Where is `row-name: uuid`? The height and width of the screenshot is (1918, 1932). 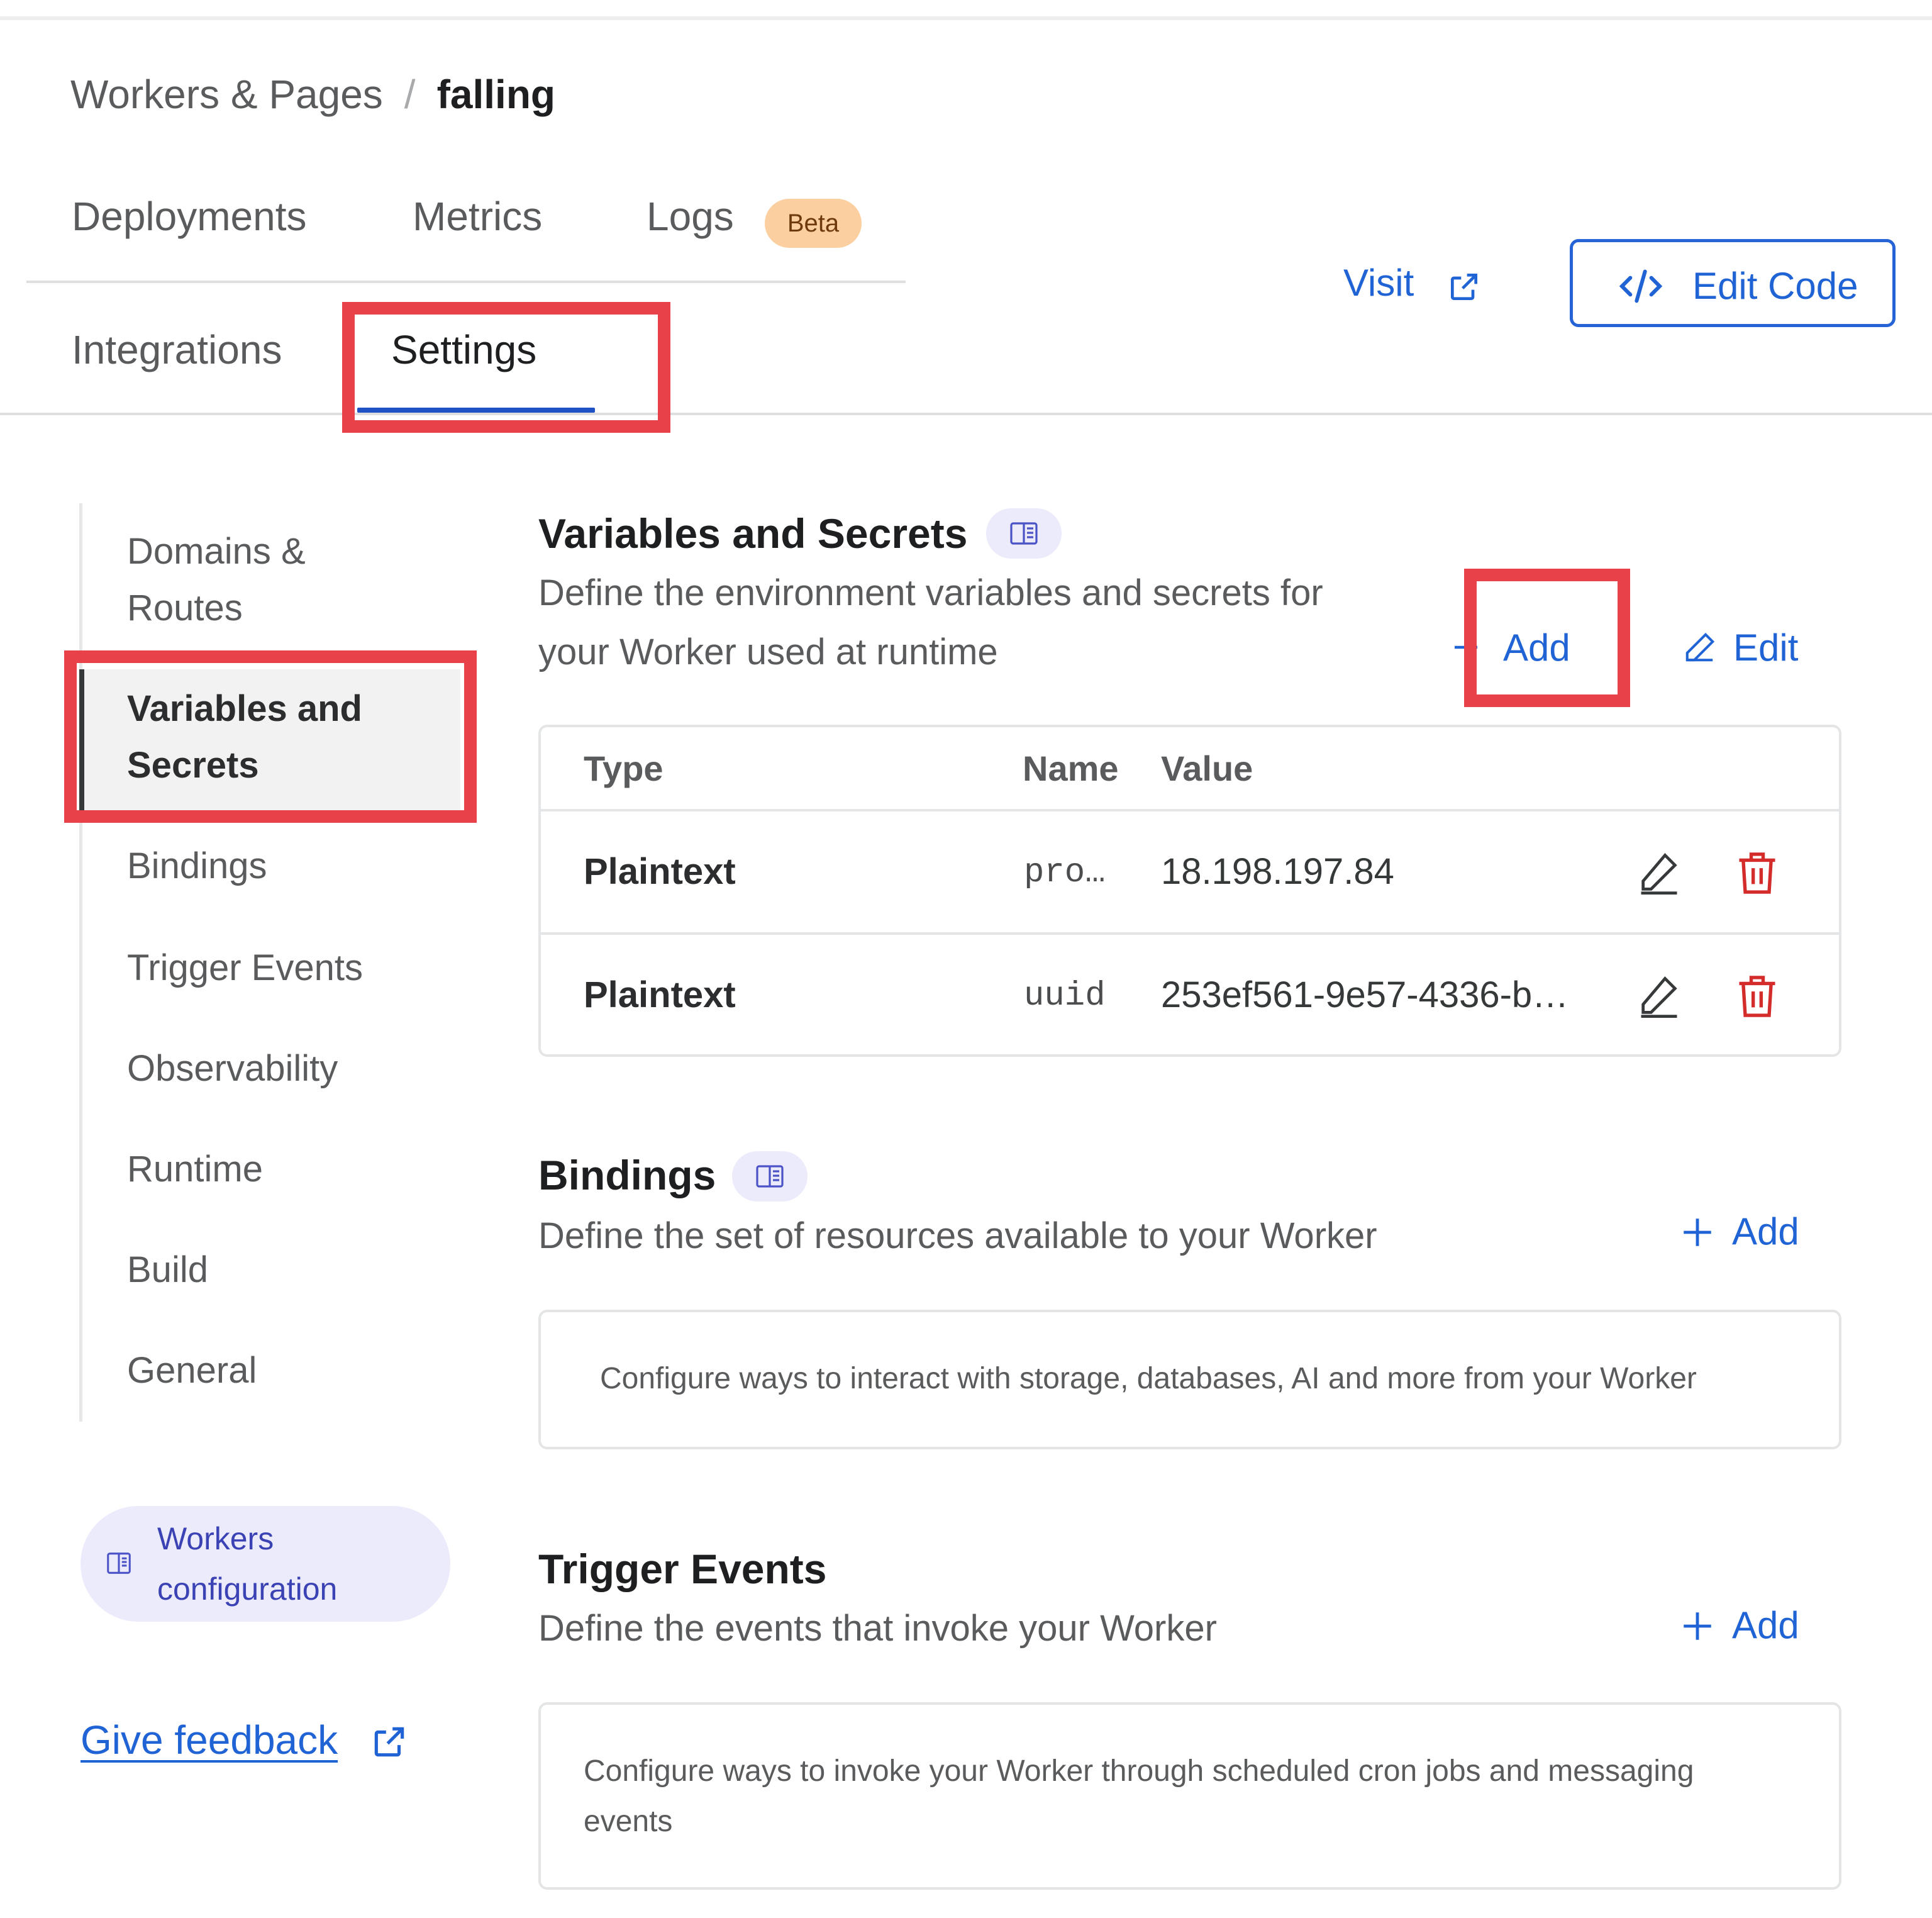
row-name: uuid is located at coordinates (1065, 996).